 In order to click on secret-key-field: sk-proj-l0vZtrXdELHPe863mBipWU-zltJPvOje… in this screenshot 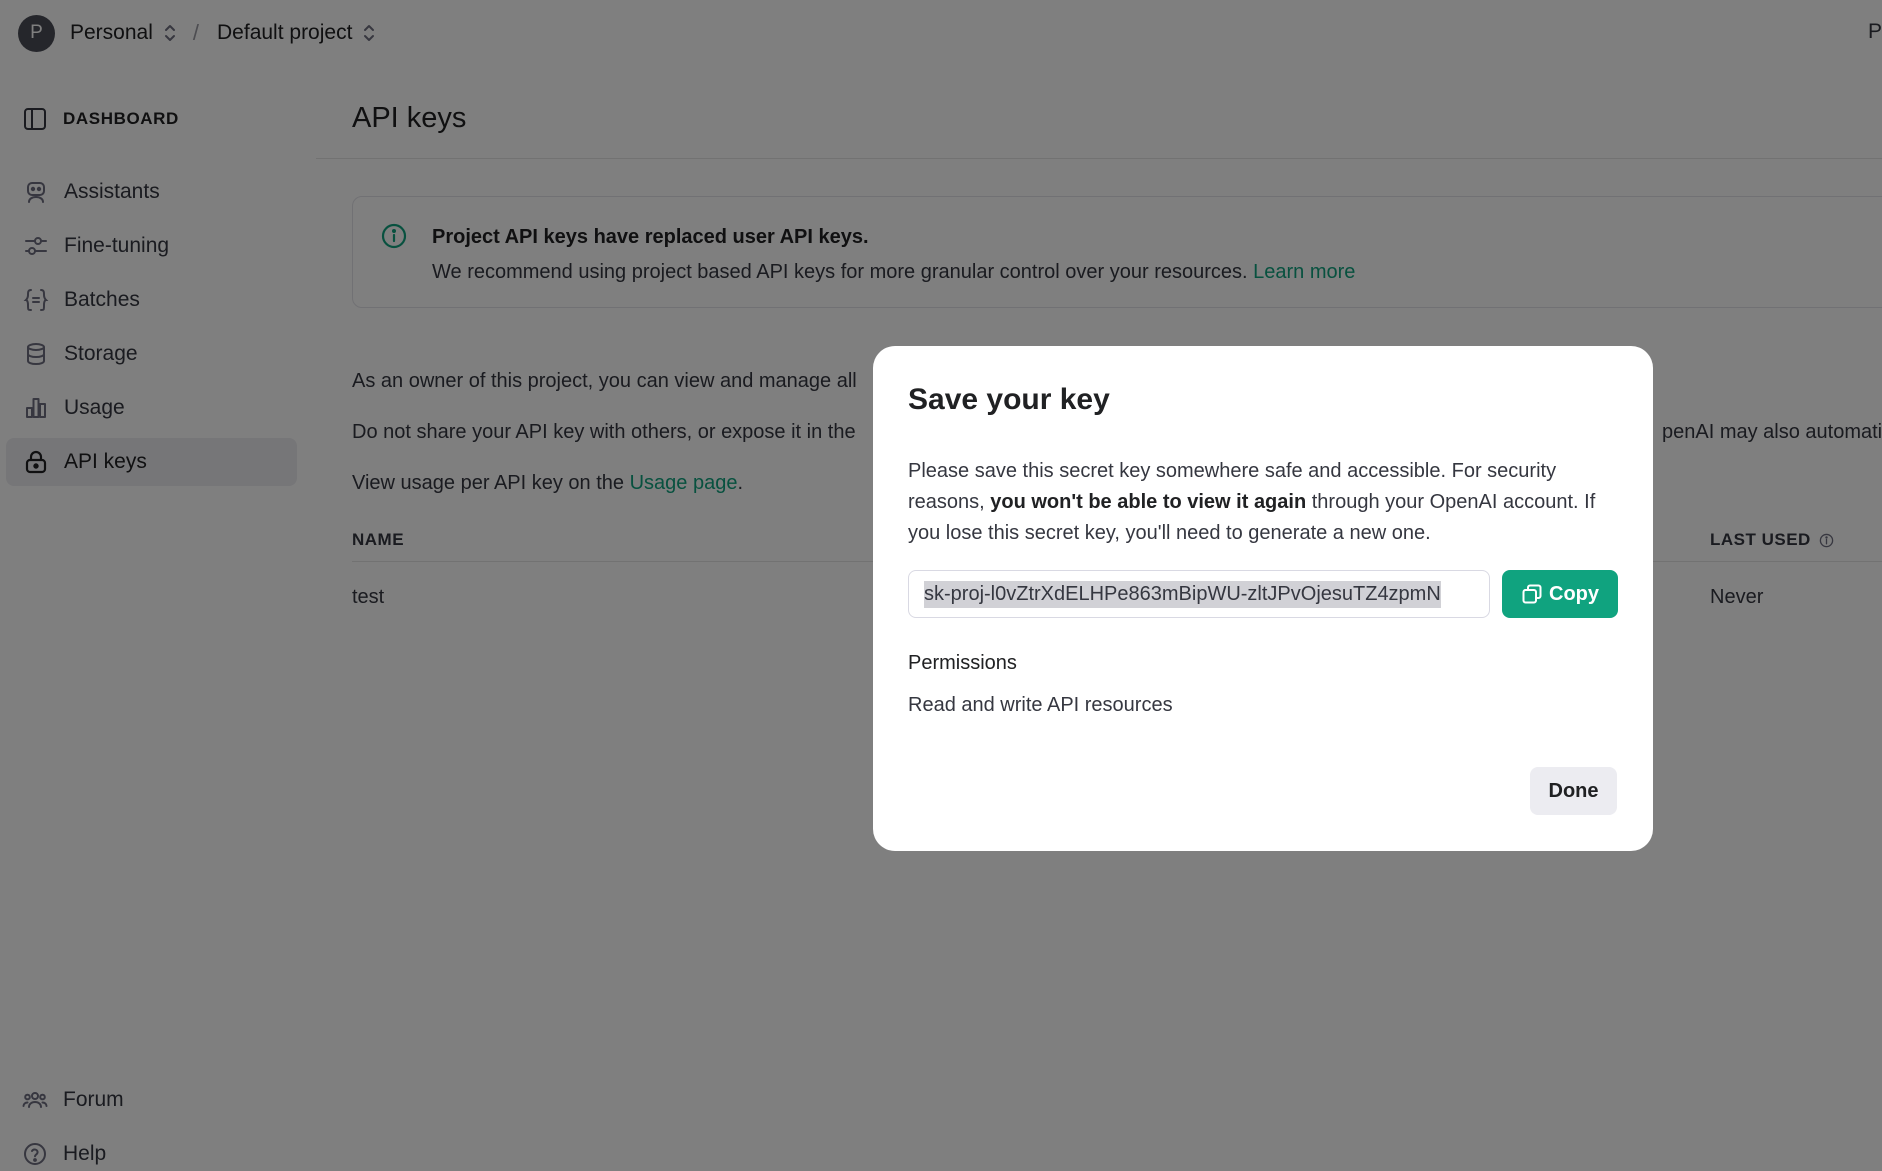, I will do `click(1199, 594)`.